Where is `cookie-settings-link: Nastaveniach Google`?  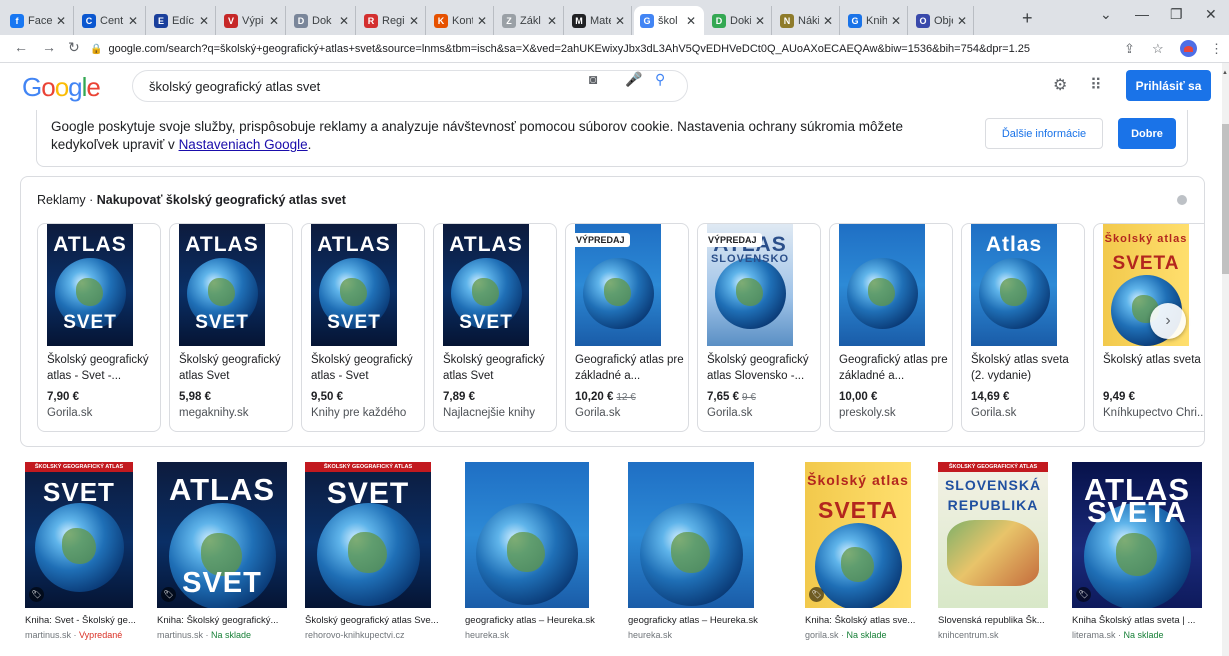
cookie-settings-link: Nastaveniach Google is located at coordinates (243, 144).